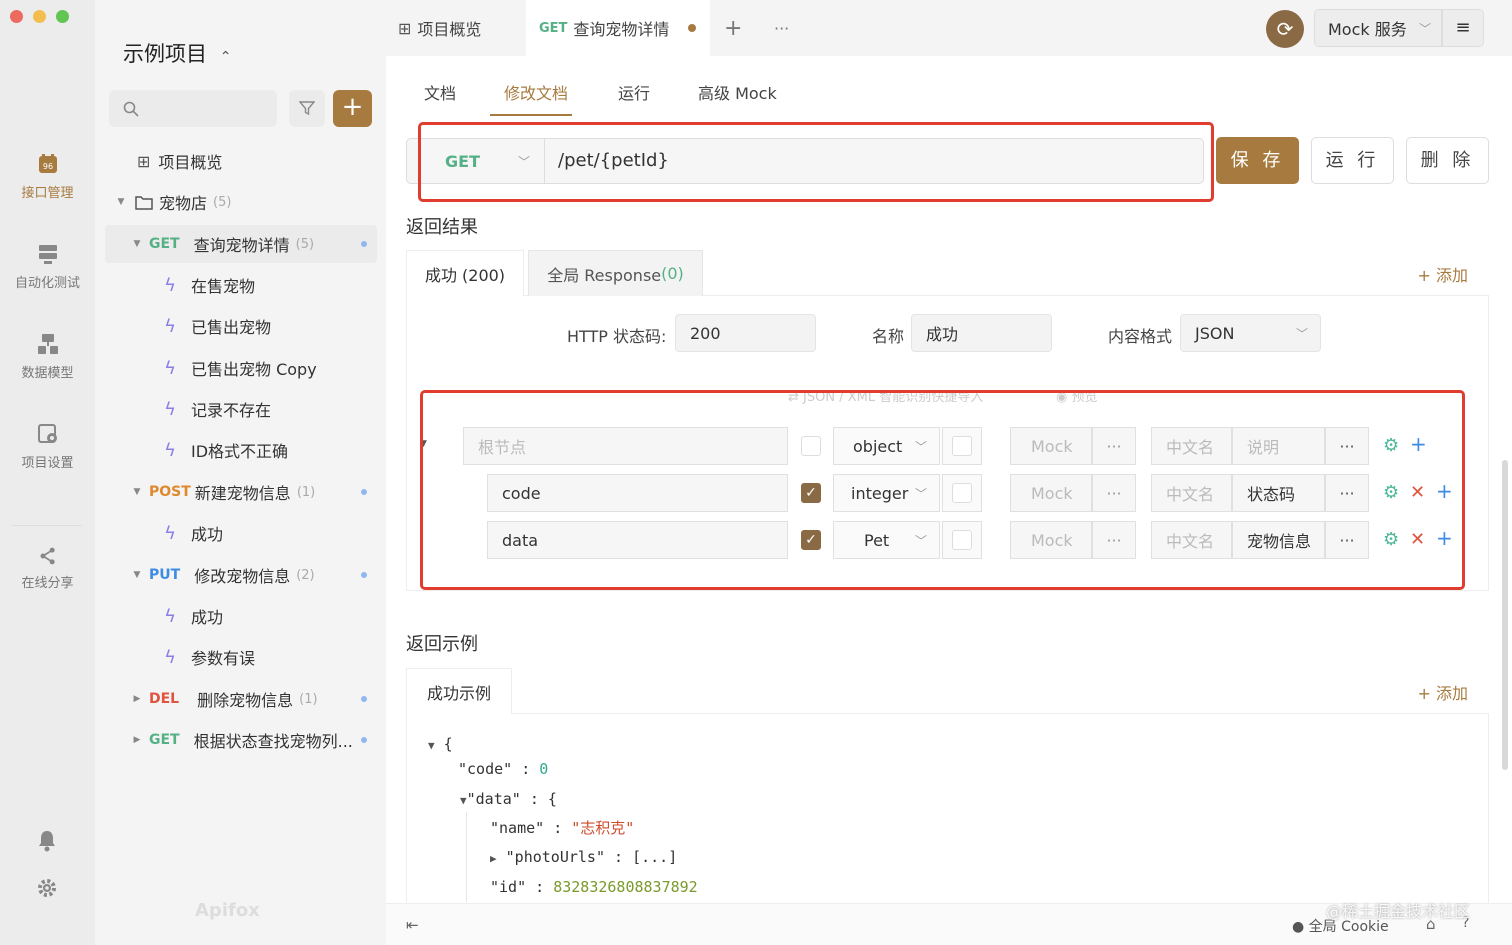 The image size is (1512, 945). What do you see at coordinates (1443, 692) in the screenshot?
I see `add-example-button: + 添加` at bounding box center [1443, 692].